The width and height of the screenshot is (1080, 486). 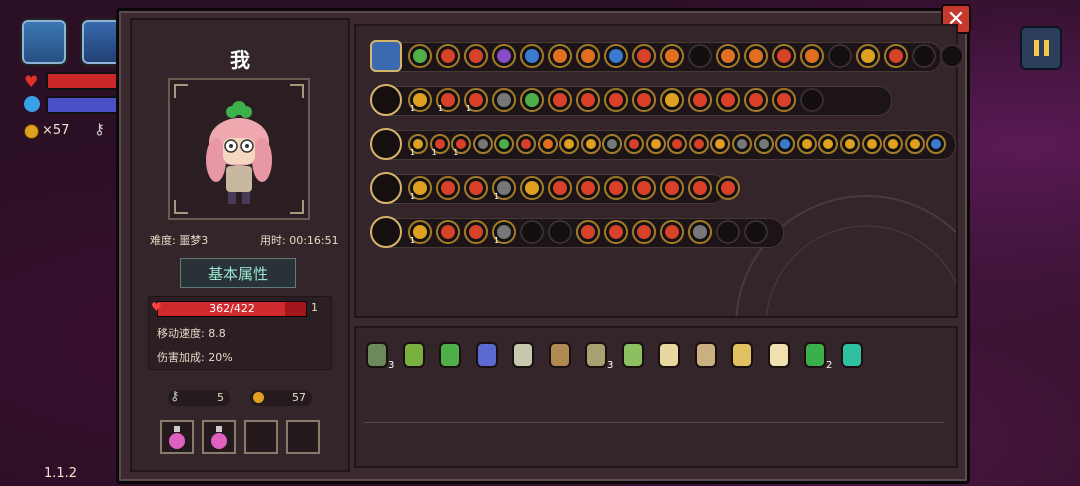 I want to click on golden-staff-icon, so click(x=386, y=144).